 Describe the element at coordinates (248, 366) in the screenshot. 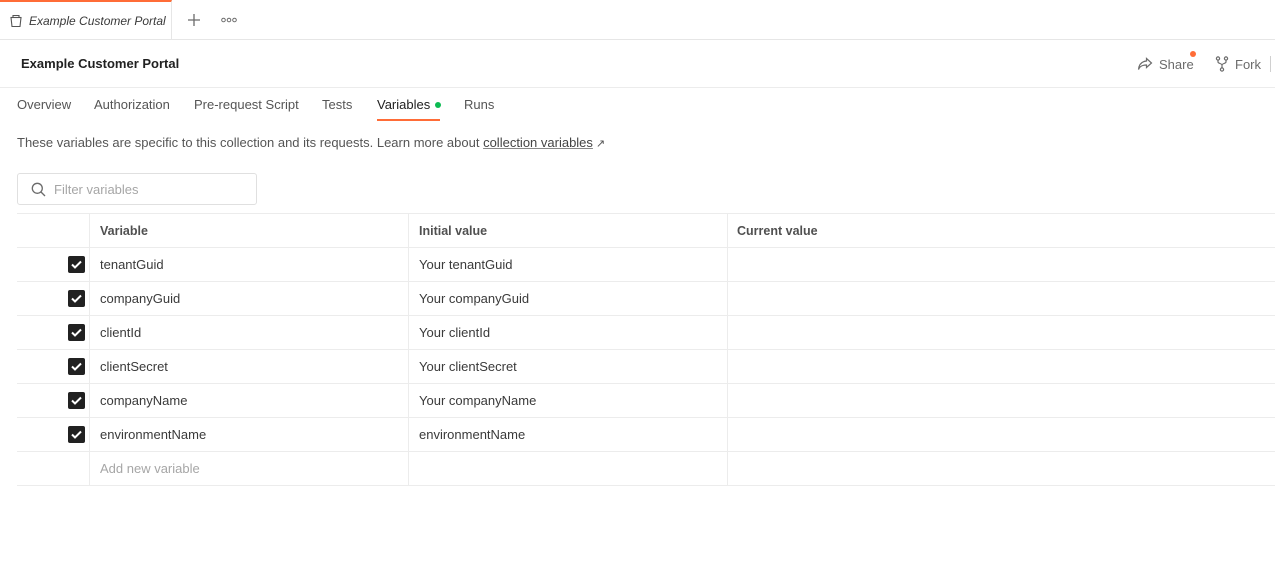

I see `variable-name-cell: clientSecret` at that location.